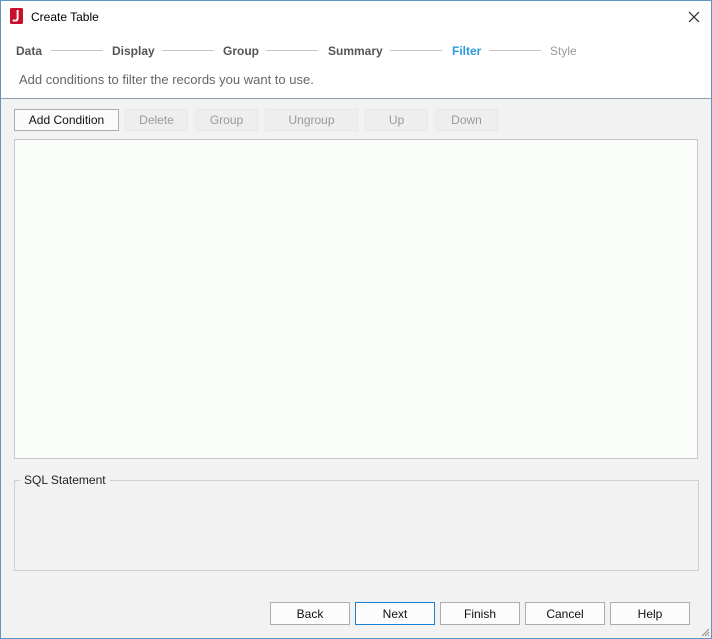  I want to click on step-filter: Filter, so click(466, 51).